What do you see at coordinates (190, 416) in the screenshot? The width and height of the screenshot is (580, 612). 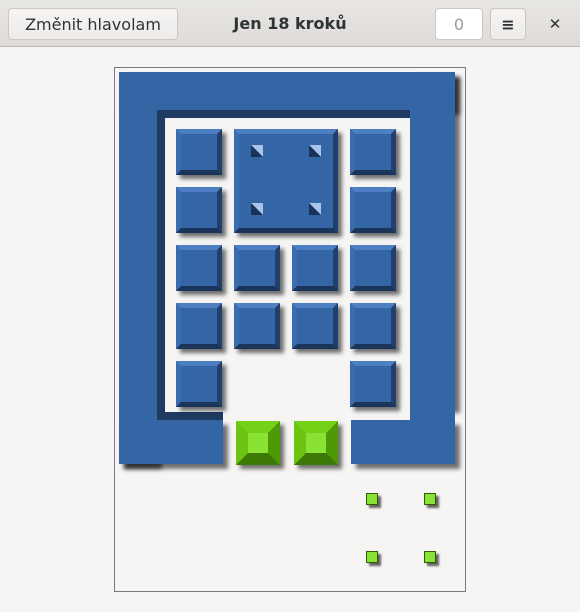 I see `inner-edge-bottom-left` at bounding box center [190, 416].